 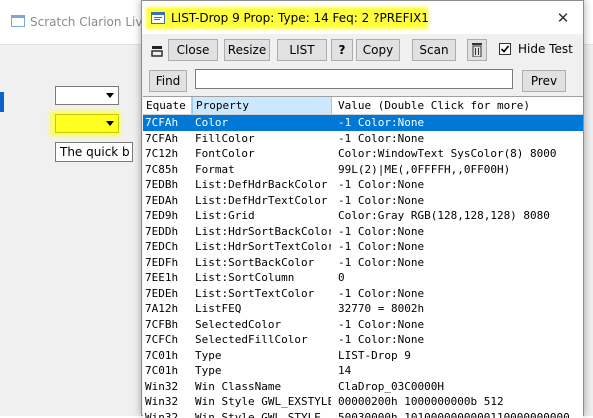 What do you see at coordinates (263, 201) in the screenshot?
I see `property-cell: List:DefHdrTextColor` at bounding box center [263, 201].